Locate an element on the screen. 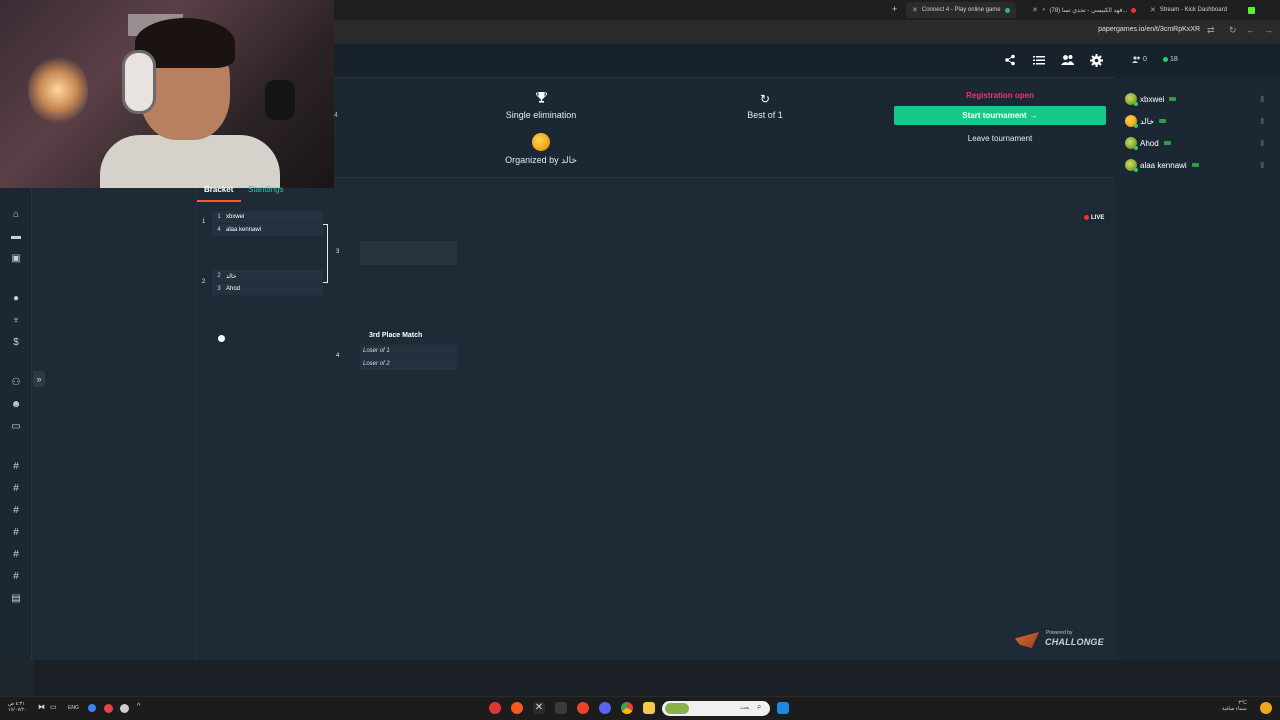  live-dot-icon is located at coordinates (1086, 217).